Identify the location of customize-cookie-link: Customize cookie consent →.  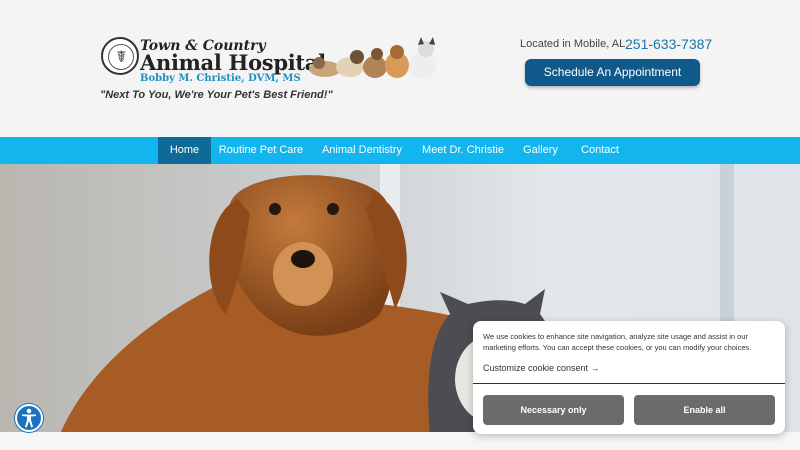
(541, 368).